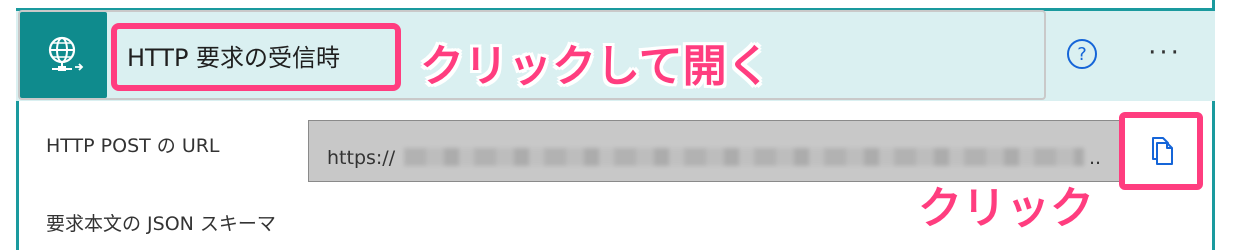  What do you see at coordinates (1006, 208) in the screenshot?
I see `annotation-click: クリック` at bounding box center [1006, 208].